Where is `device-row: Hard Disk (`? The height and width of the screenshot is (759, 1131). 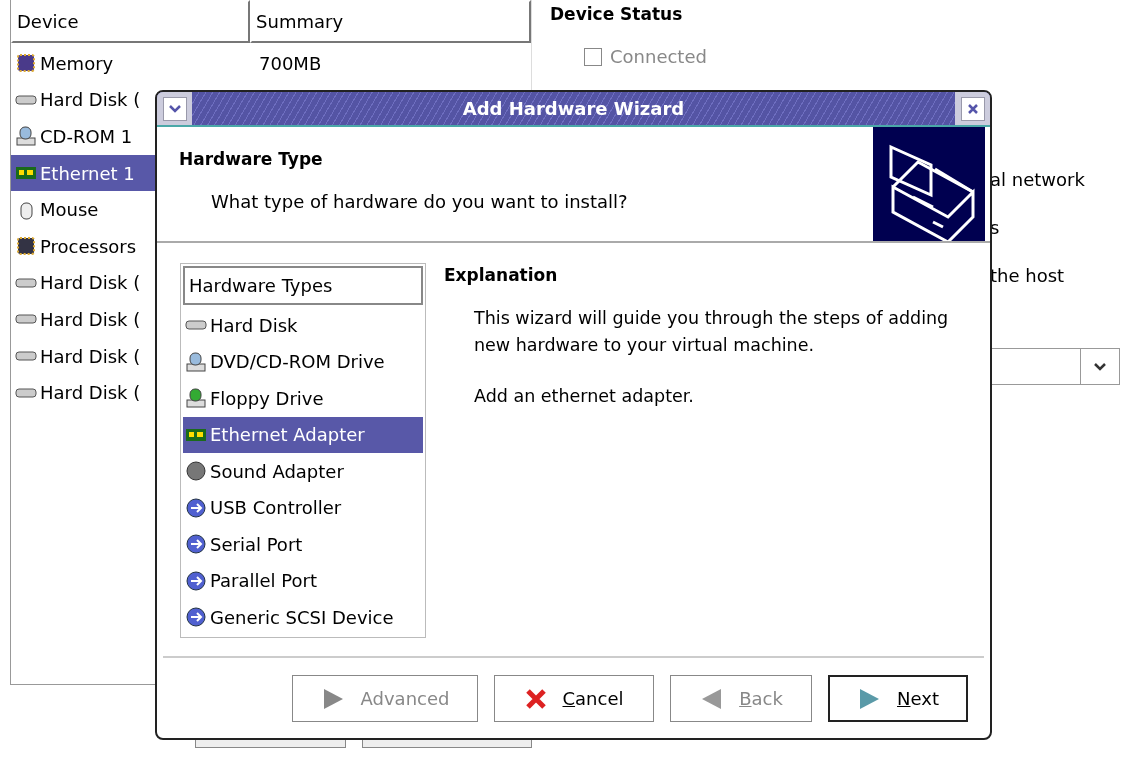
device-row: Hard Disk ( is located at coordinates (131, 100).